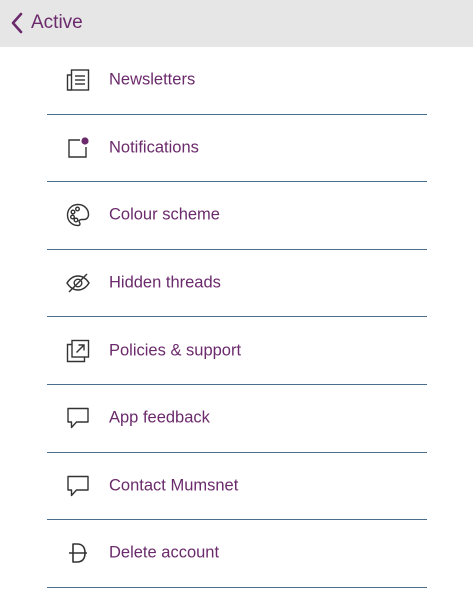  What do you see at coordinates (152, 79) in the screenshot?
I see `menu-label-newsletters: Newsletters` at bounding box center [152, 79].